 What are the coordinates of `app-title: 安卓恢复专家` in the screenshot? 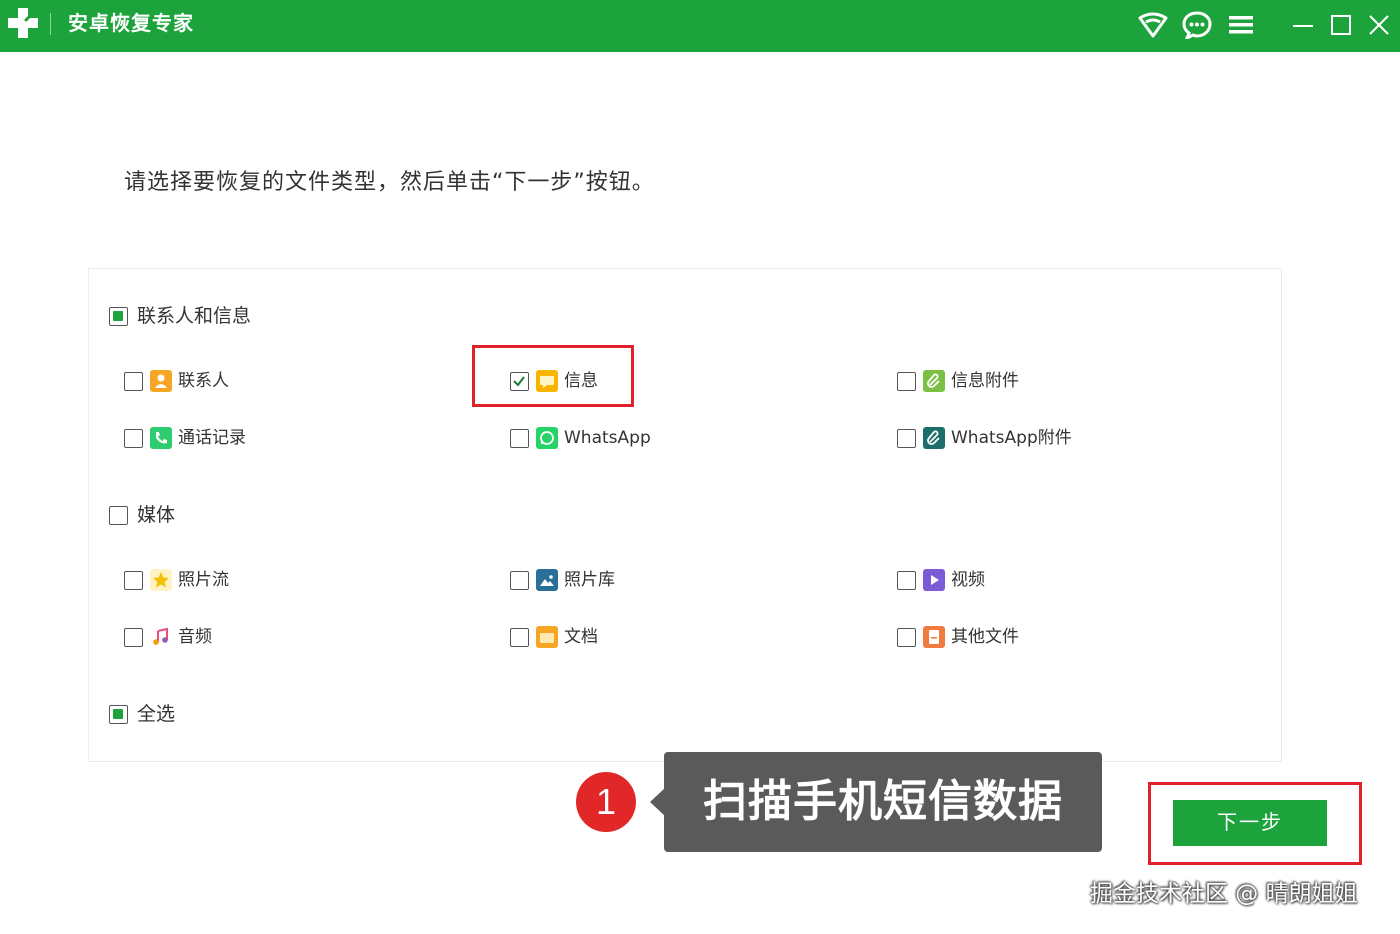 It's located at (131, 23).